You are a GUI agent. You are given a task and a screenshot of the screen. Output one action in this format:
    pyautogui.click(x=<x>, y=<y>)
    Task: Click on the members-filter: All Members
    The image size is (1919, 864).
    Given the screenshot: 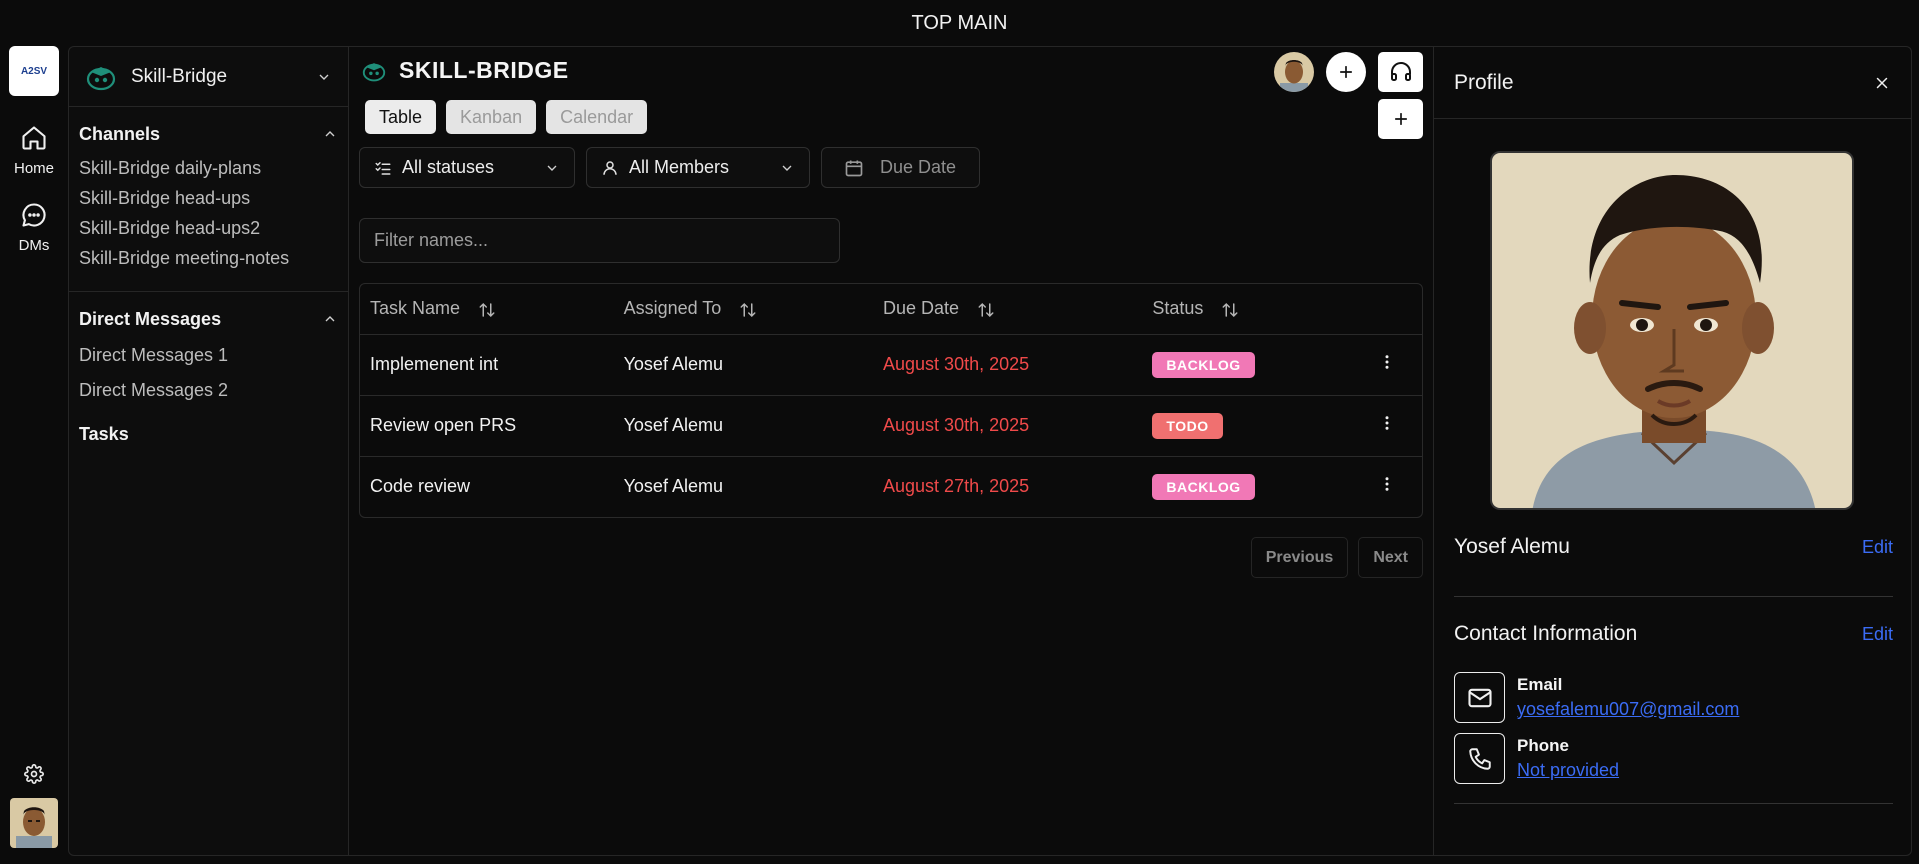 What is the action you would take?
    pyautogui.click(x=698, y=167)
    